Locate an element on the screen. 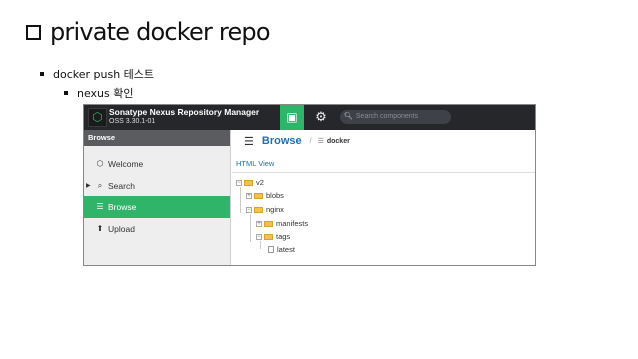 This screenshot has height=359, width=638. tree-node-v2: − v2 is located at coordinates (250, 182).